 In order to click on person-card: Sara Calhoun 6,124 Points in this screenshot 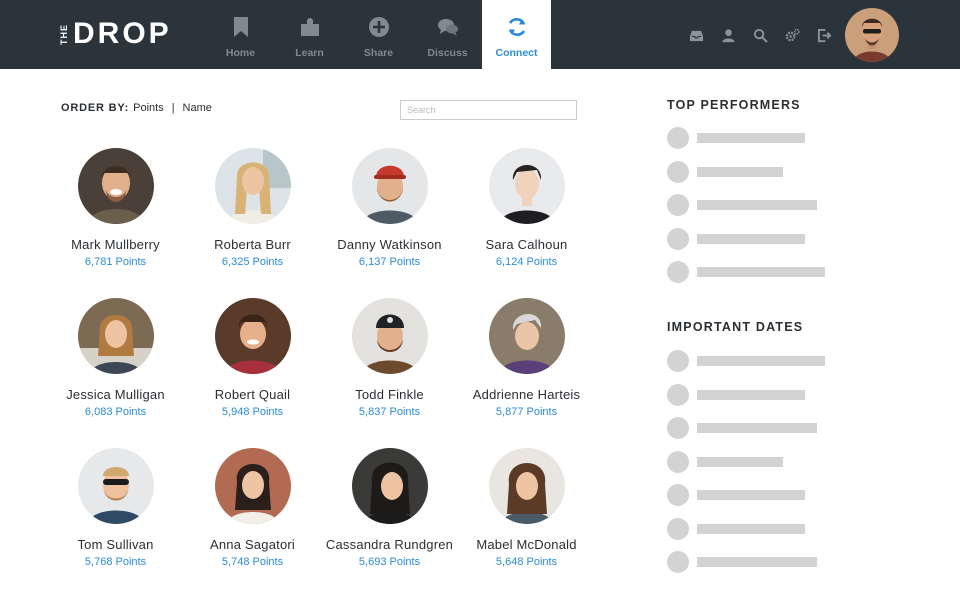, I will do `click(526, 223)`.